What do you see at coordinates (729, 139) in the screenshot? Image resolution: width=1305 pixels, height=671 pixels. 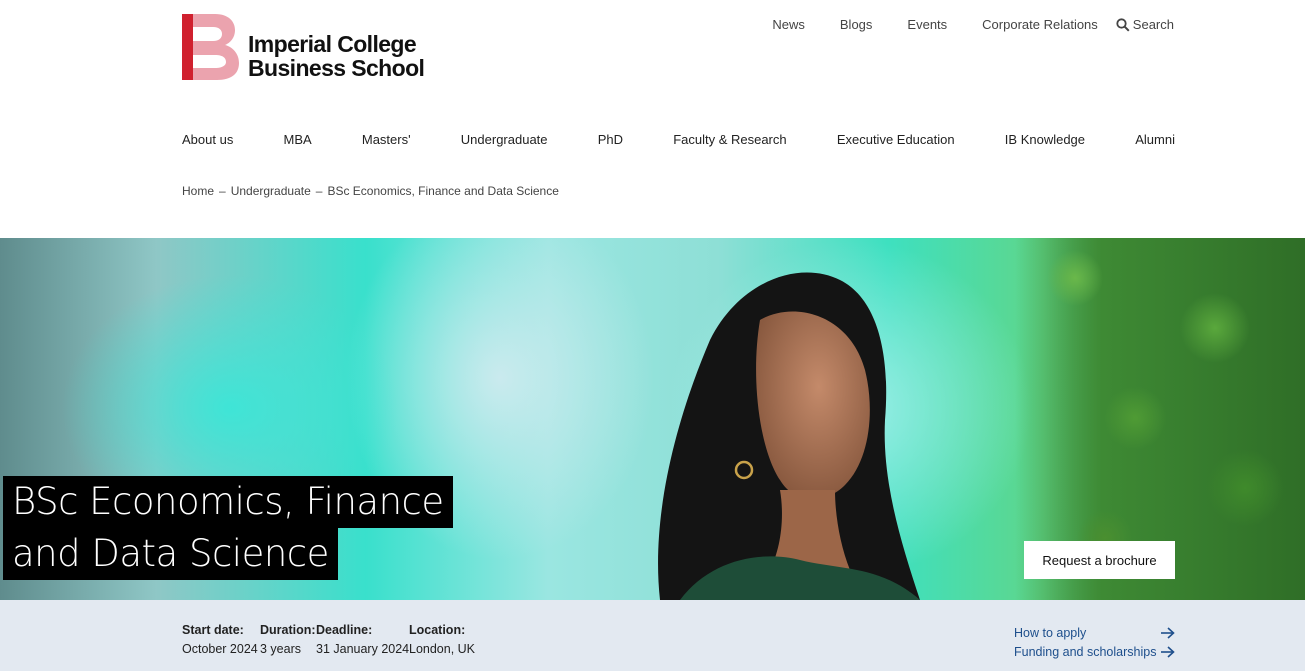 I see `nav-faculty-research: Faculty & Research` at bounding box center [729, 139].